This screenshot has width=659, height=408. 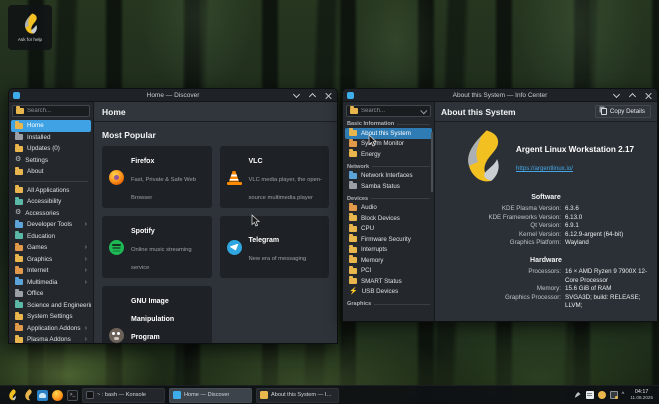 I want to click on pinned-firefox-icon, so click(x=57, y=395).